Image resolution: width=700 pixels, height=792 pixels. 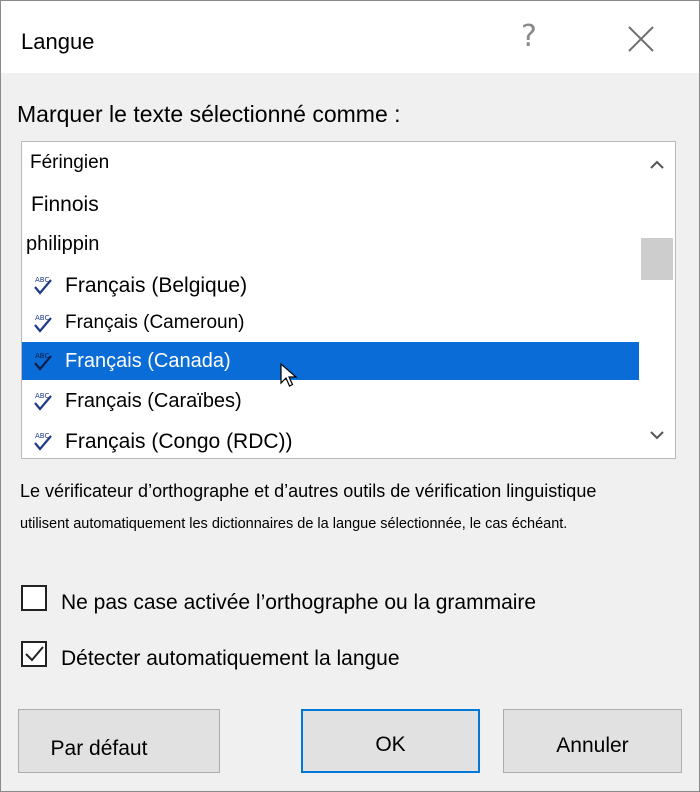 I want to click on auto-detect-checkbox, so click(x=34, y=654).